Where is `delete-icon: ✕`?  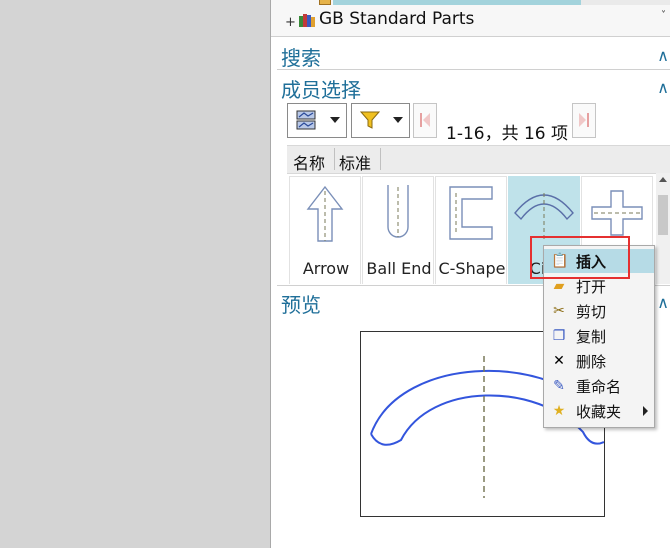 delete-icon: ✕ is located at coordinates (559, 361).